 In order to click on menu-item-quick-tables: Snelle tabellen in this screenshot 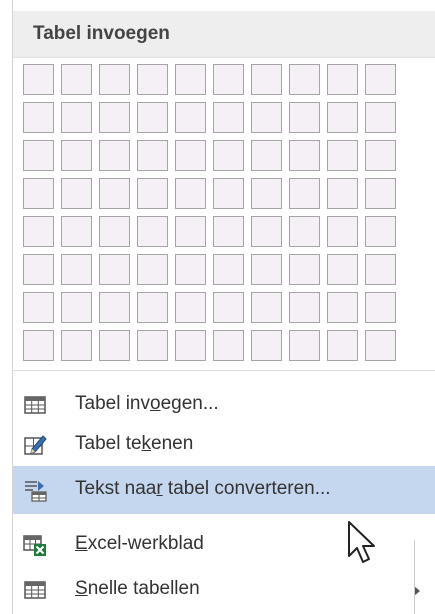, I will do `click(224, 590)`.